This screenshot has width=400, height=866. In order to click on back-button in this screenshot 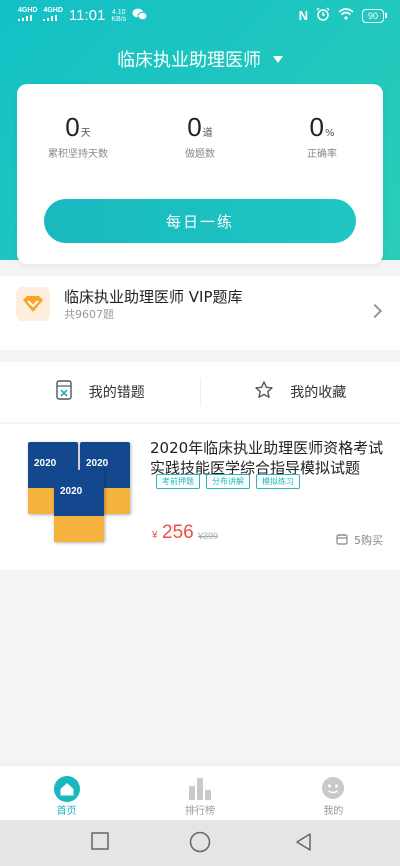, I will do `click(303, 844)`.